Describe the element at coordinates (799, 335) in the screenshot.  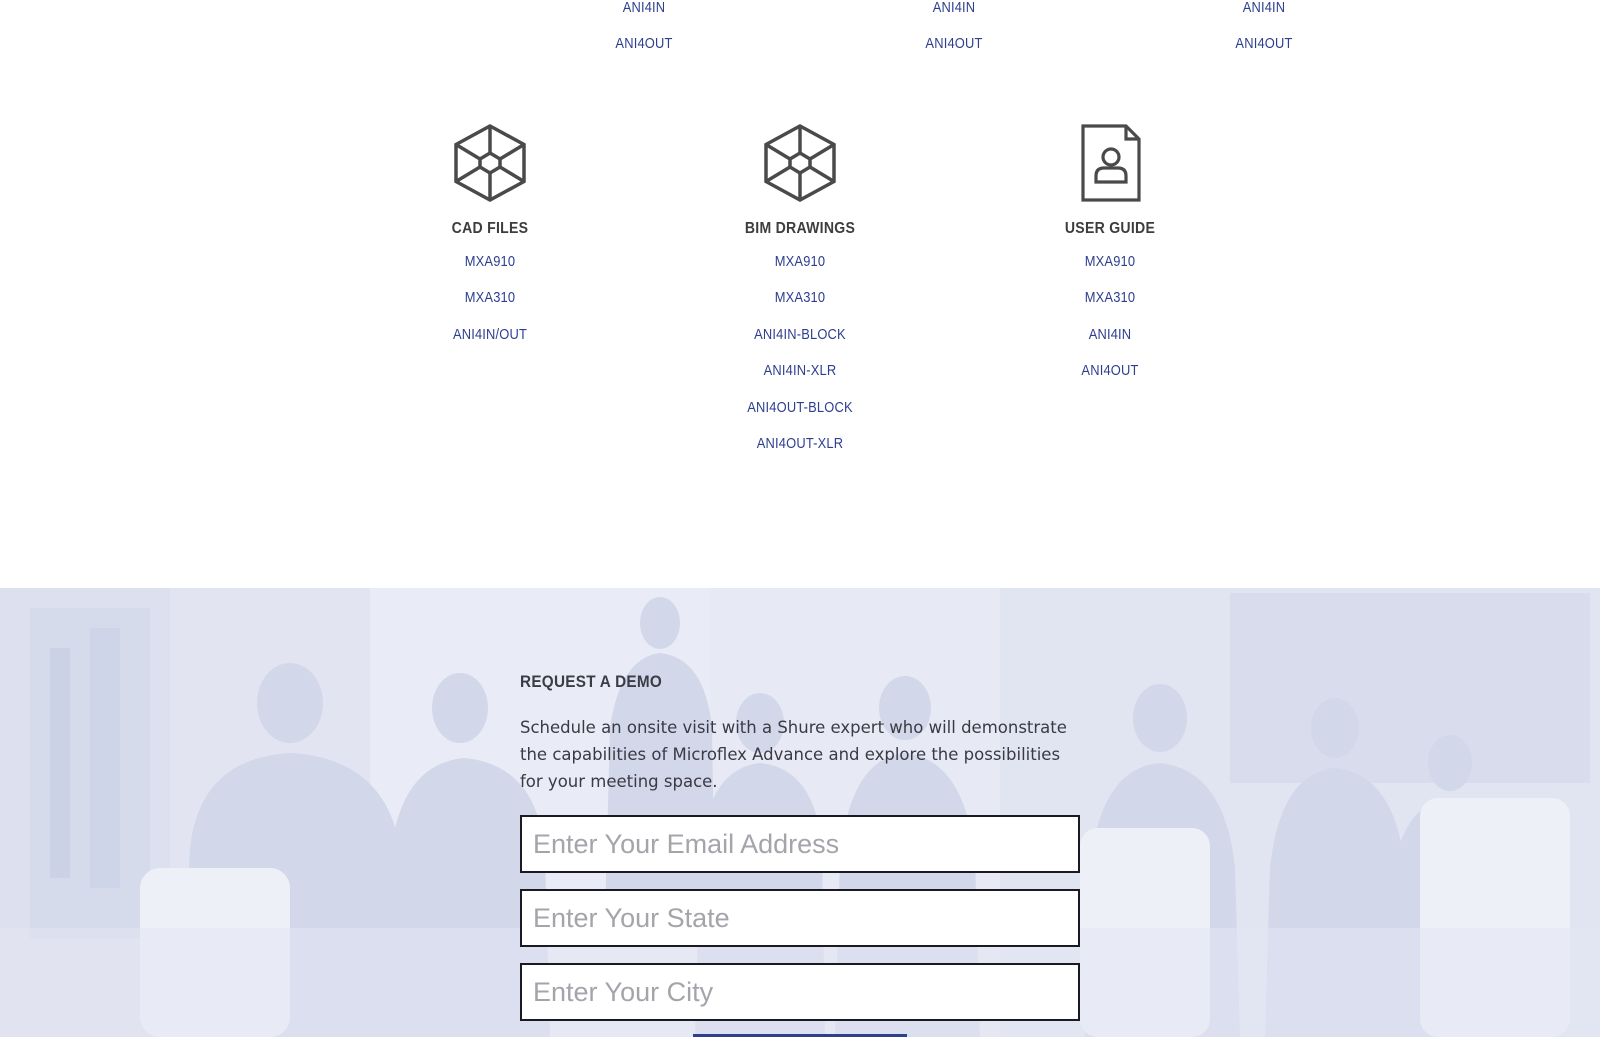
I see `bim-link-ani4in-block: ANI4IN-BLOCK` at that location.